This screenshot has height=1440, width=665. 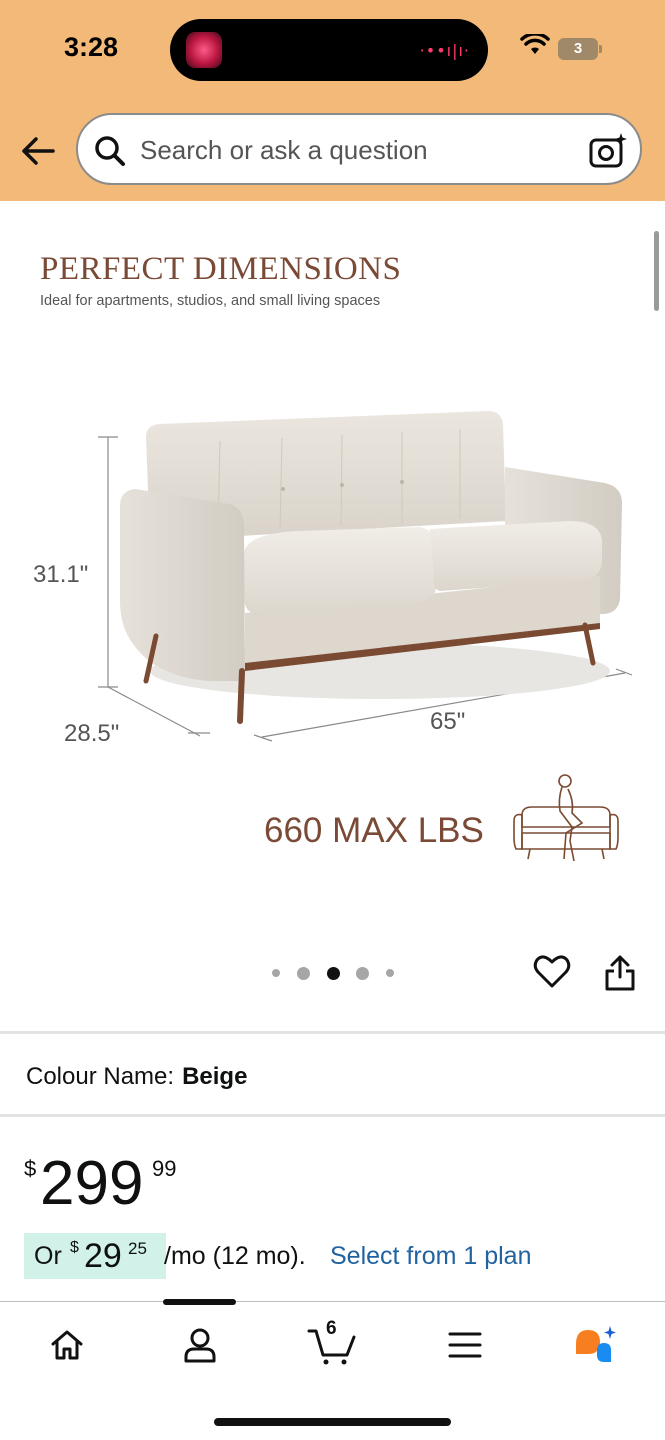 I want to click on camera-search-icon, so click(x=608, y=151).